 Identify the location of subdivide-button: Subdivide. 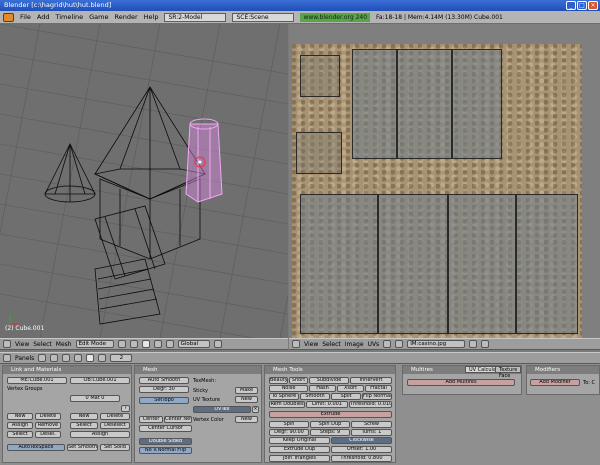
(329, 380).